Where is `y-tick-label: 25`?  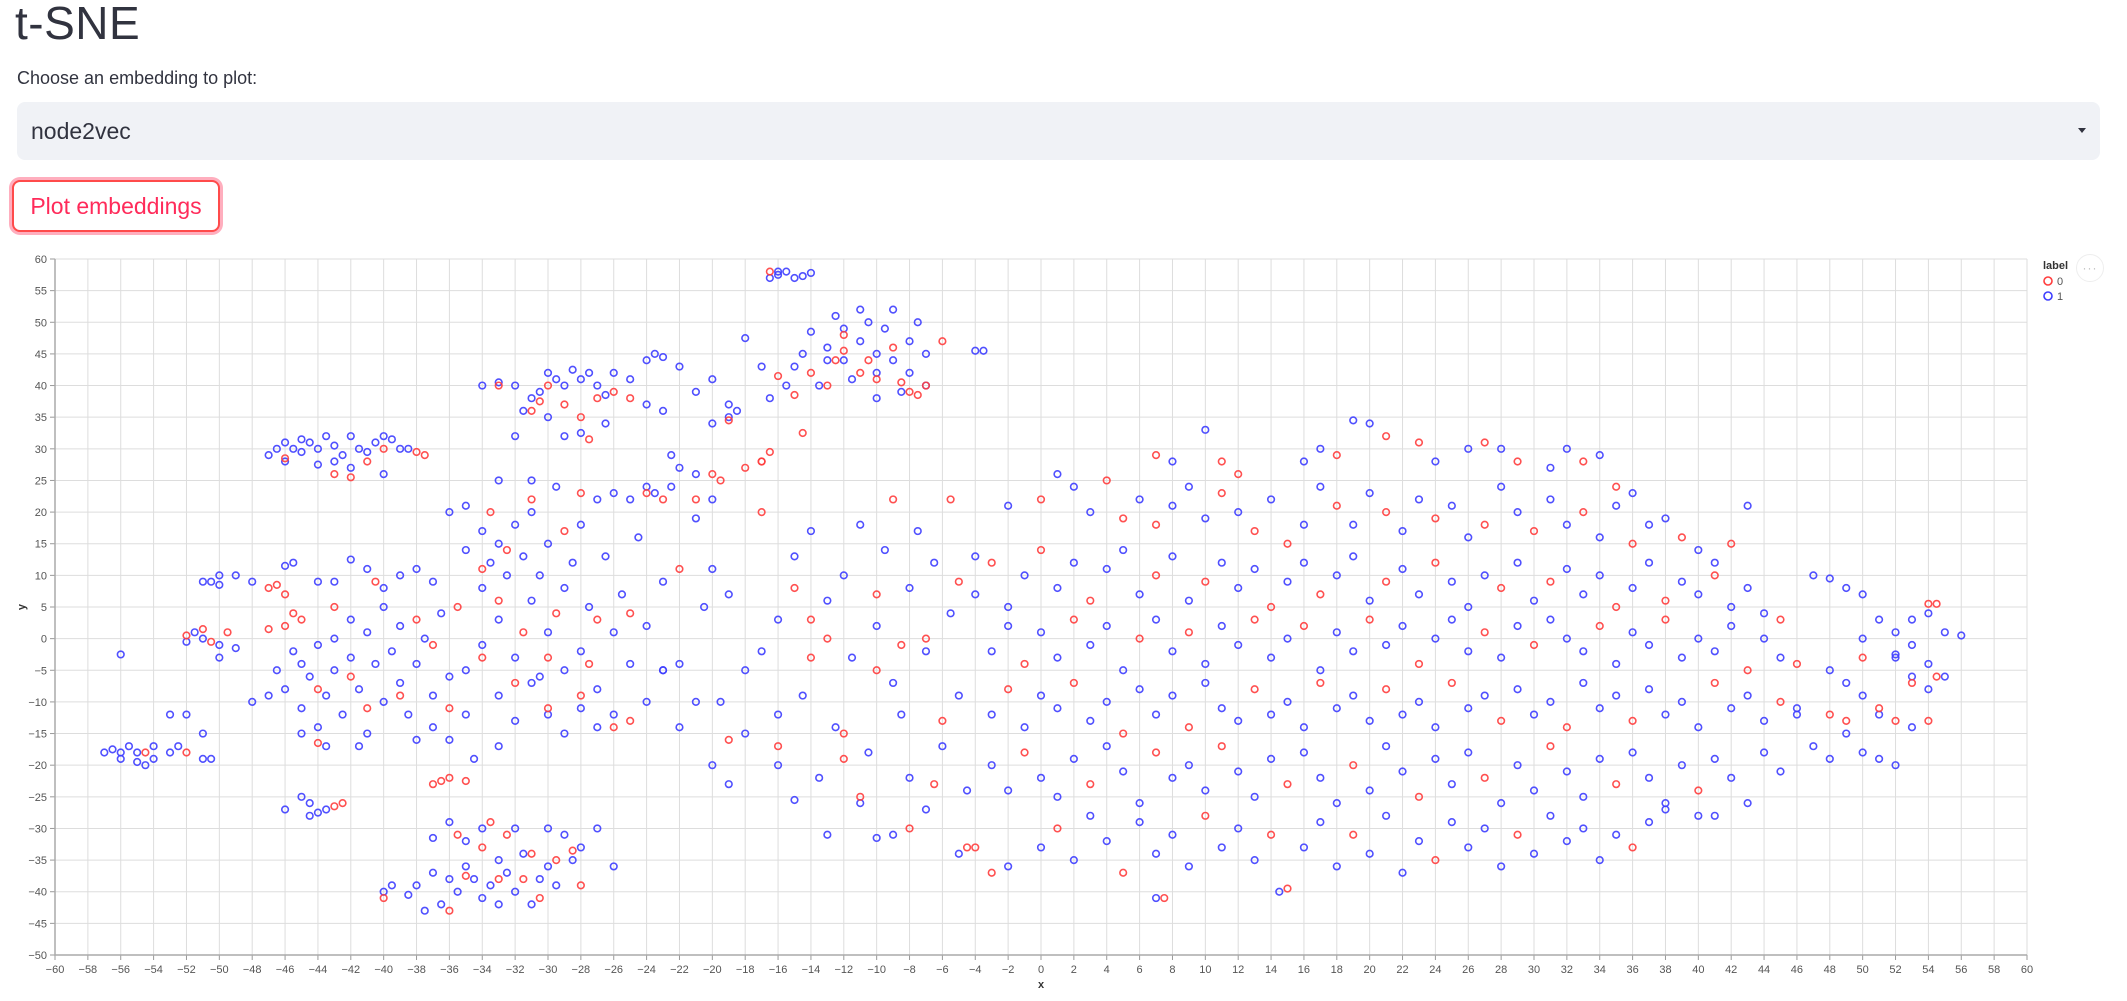 y-tick-label: 25 is located at coordinates (41, 481).